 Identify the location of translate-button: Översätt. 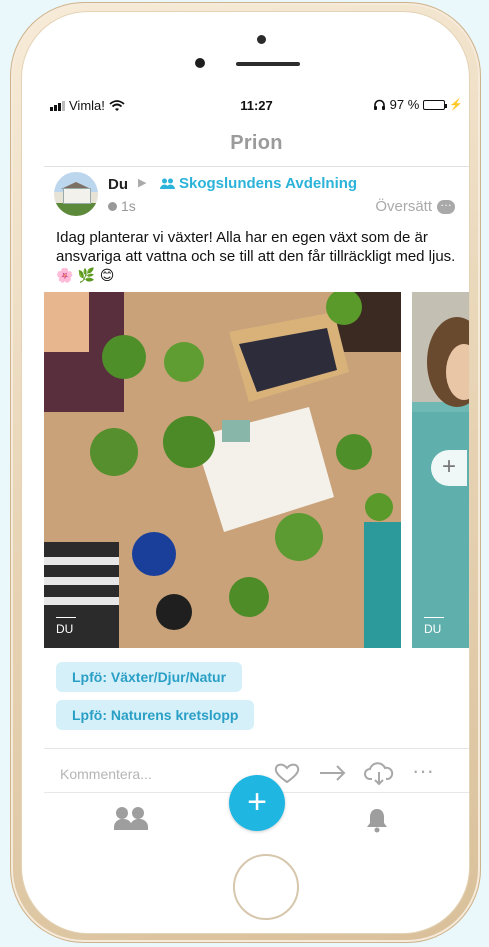
(415, 205).